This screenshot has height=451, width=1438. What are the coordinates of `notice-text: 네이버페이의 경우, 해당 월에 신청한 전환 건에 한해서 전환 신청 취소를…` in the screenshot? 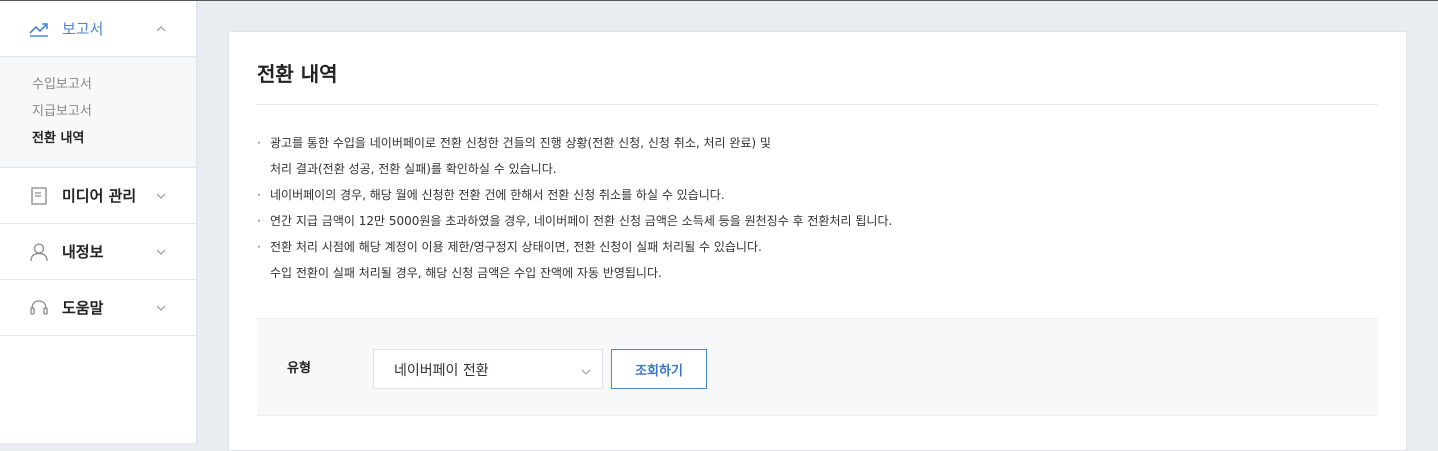 It's located at (497, 195).